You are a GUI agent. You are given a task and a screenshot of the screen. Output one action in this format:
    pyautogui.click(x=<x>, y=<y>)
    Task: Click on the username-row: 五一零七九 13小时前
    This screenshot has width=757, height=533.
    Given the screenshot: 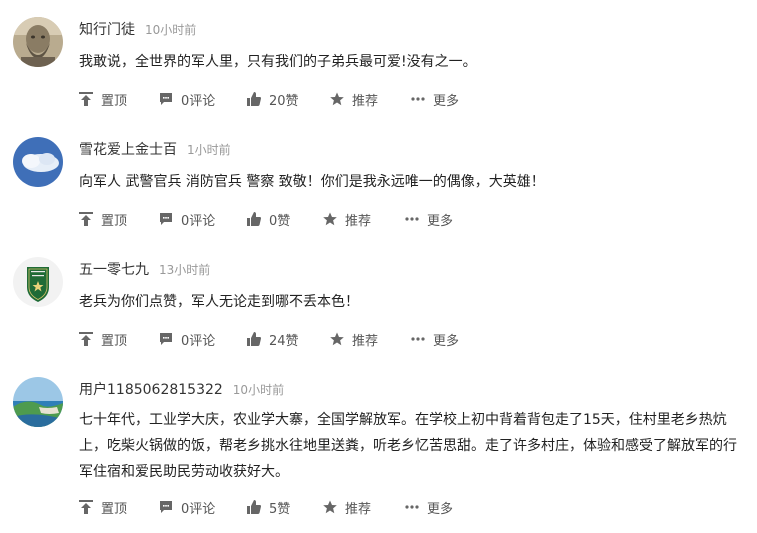 What is the action you would take?
    pyautogui.click(x=144, y=270)
    